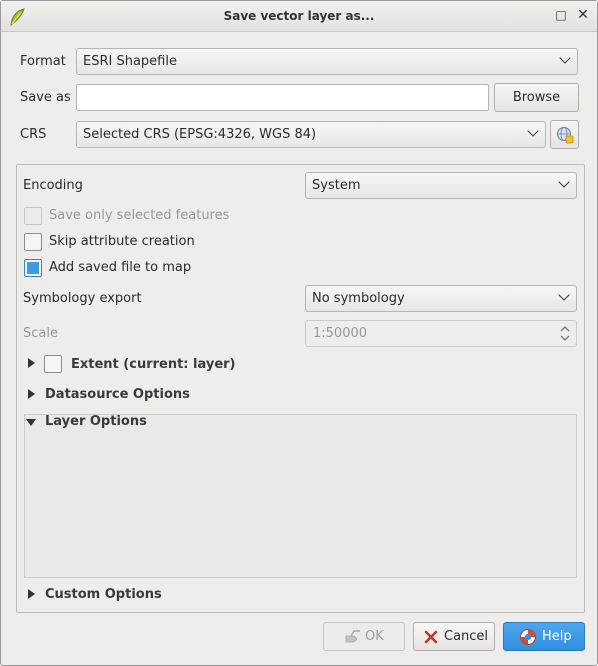 This screenshot has width=598, height=666. Describe the element at coordinates (31, 422) in the screenshot. I see `collapse-down-icon` at that location.